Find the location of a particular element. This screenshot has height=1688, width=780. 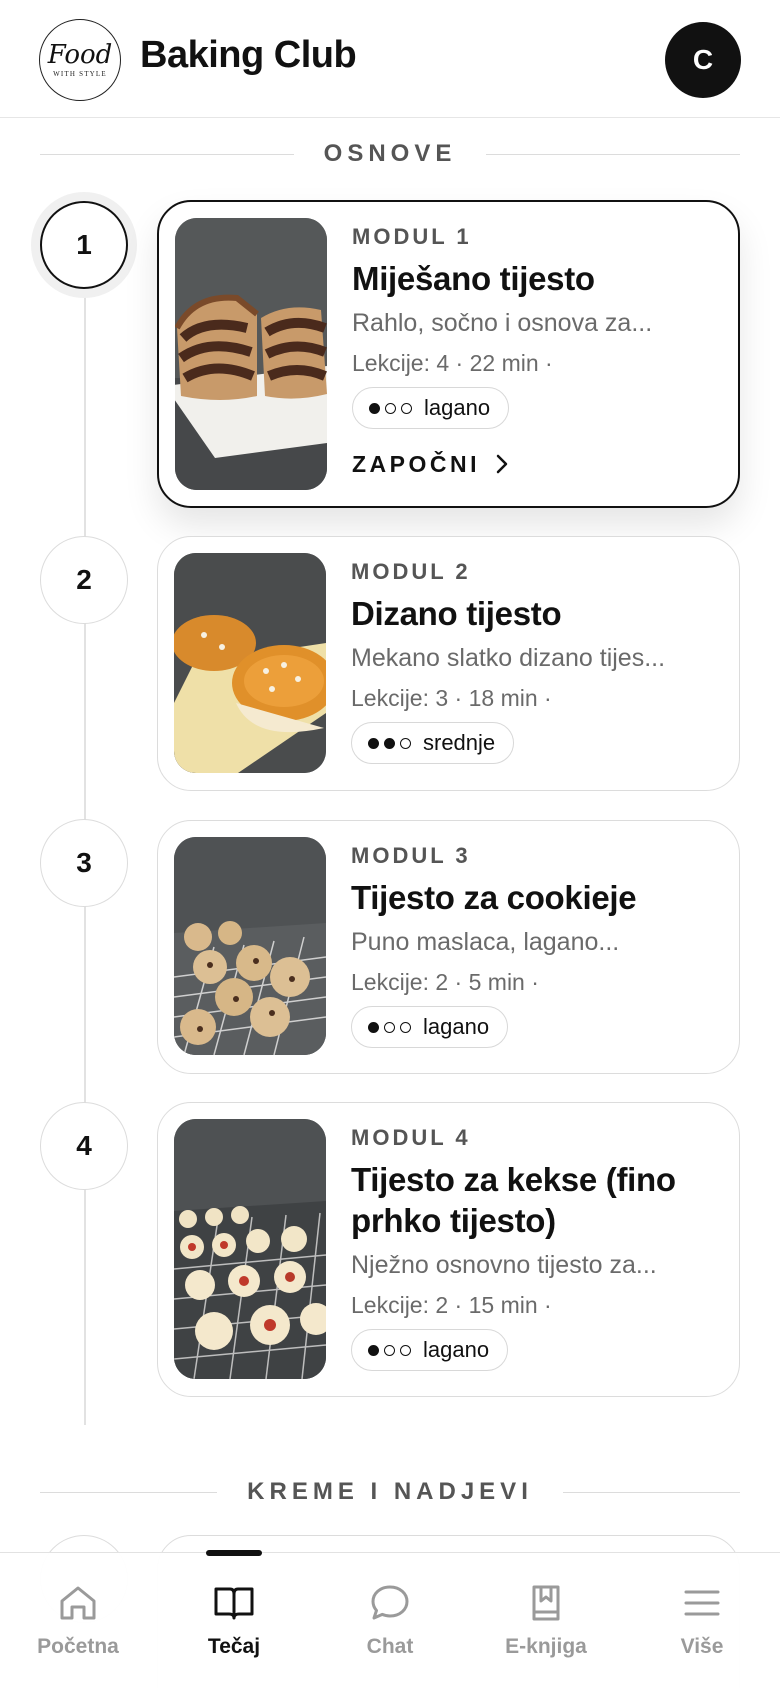

module-title: Miješano tijesto is located at coordinates (473, 278).